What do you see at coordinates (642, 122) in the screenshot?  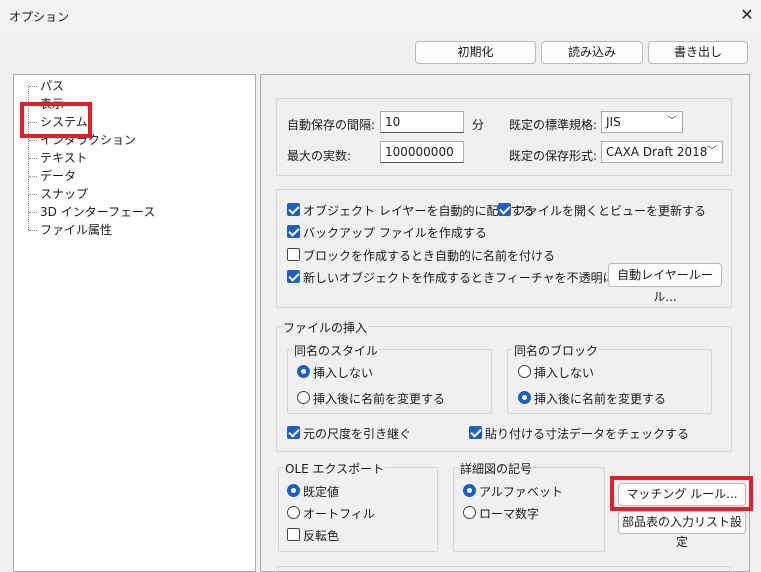 I see `standard-select: JIS ﹀` at bounding box center [642, 122].